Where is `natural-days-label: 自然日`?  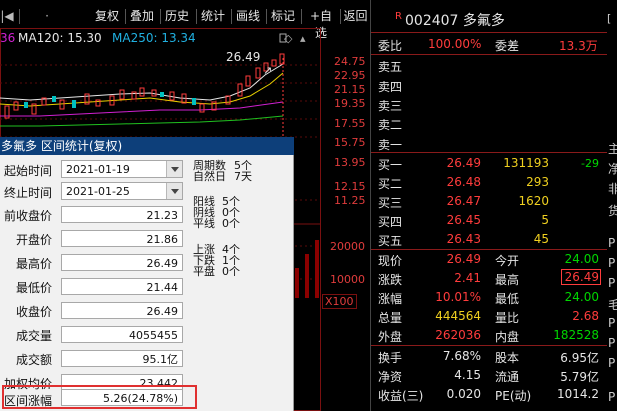 natural-days-label: 自然日 is located at coordinates (209, 176).